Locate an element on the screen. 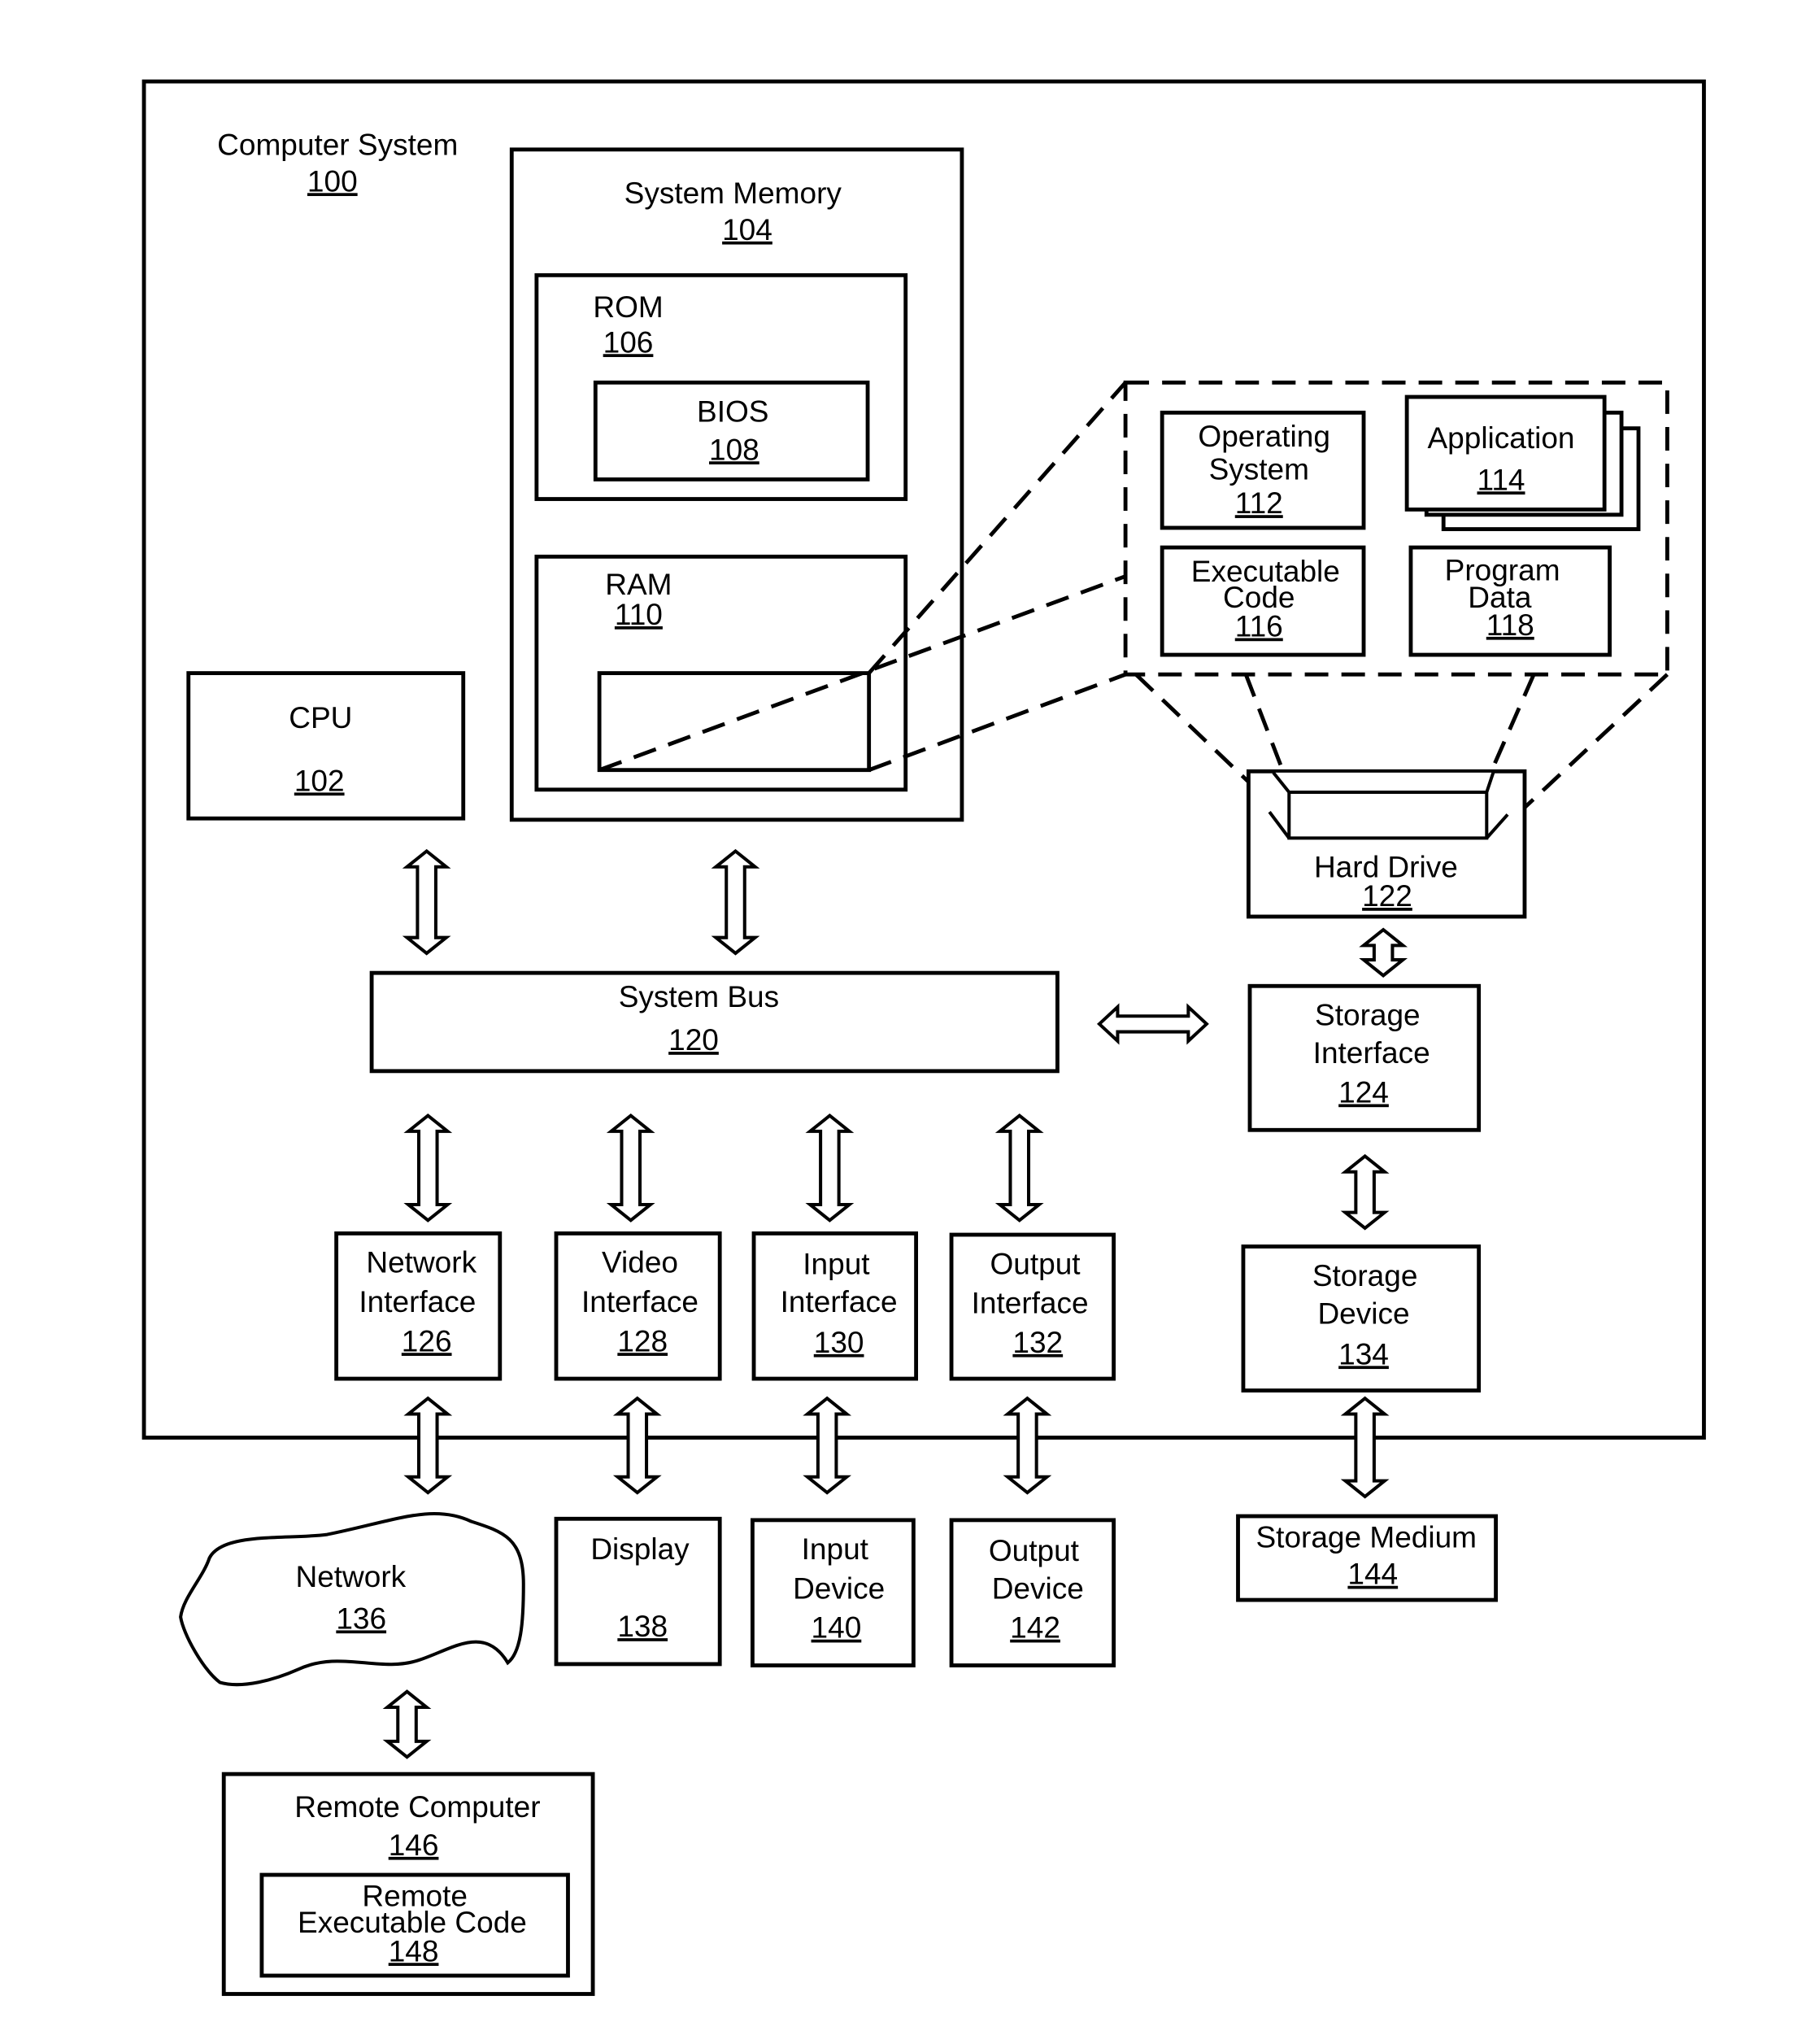 This screenshot has height=2044, width=1806. storage-interface: Storage Interface 124 is located at coordinates (1364, 1057).